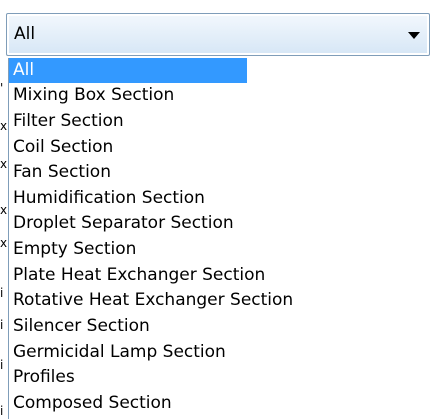  Describe the element at coordinates (128, 249) in the screenshot. I see `option-empty-section: Empty Section` at that location.